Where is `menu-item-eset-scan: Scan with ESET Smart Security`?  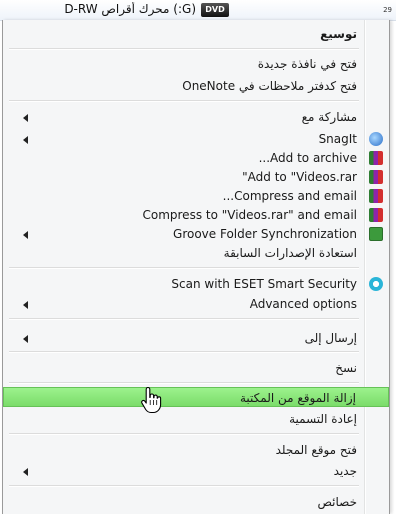
menu-item-eset-scan: Scan with ESET Smart Security is located at coordinates (196, 284).